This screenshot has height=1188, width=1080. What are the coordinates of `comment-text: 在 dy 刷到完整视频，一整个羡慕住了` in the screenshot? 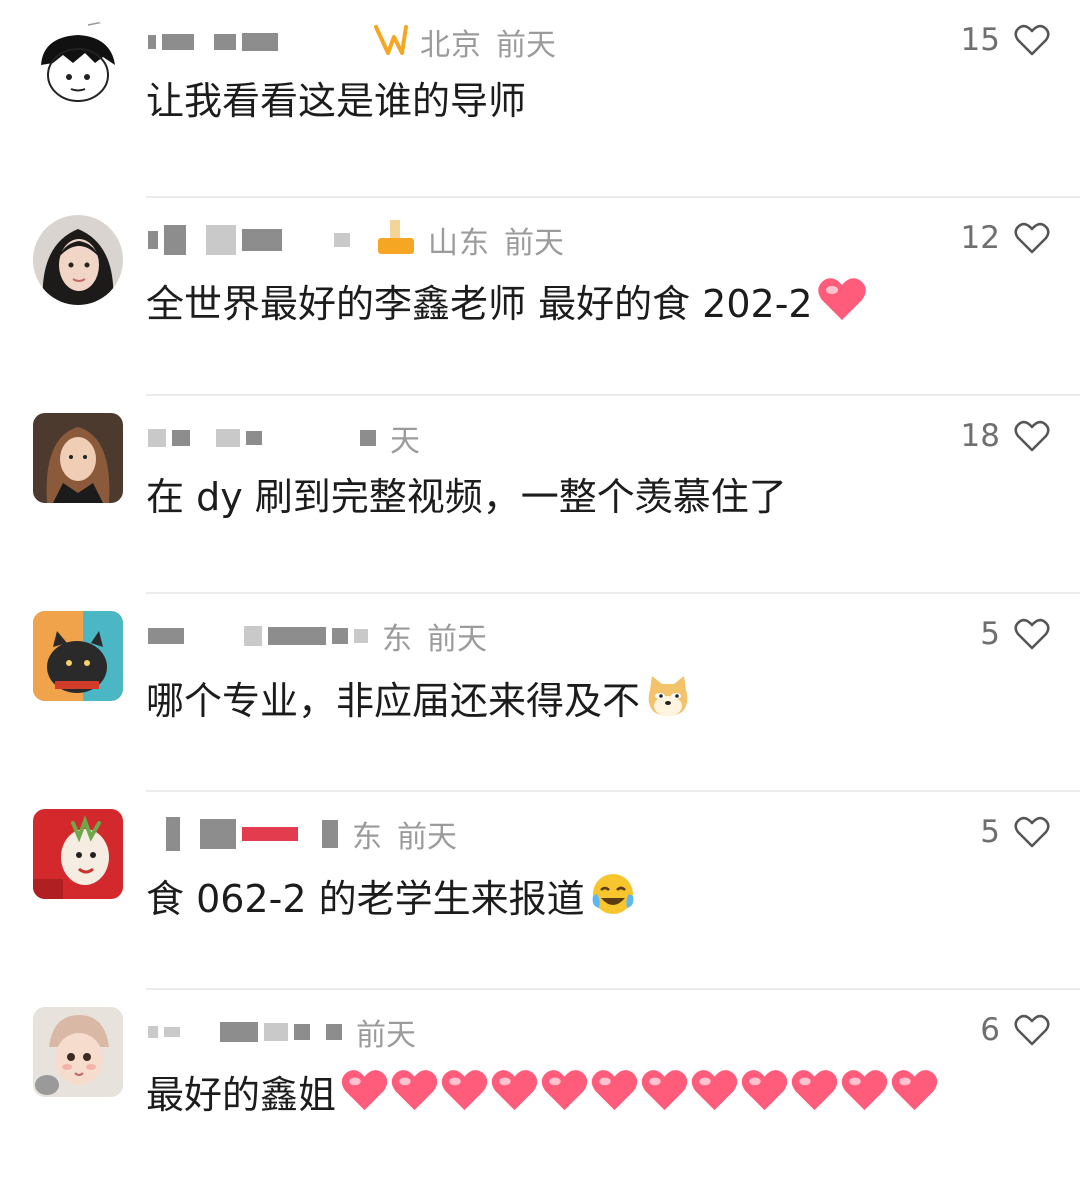 It's located at (466, 497).